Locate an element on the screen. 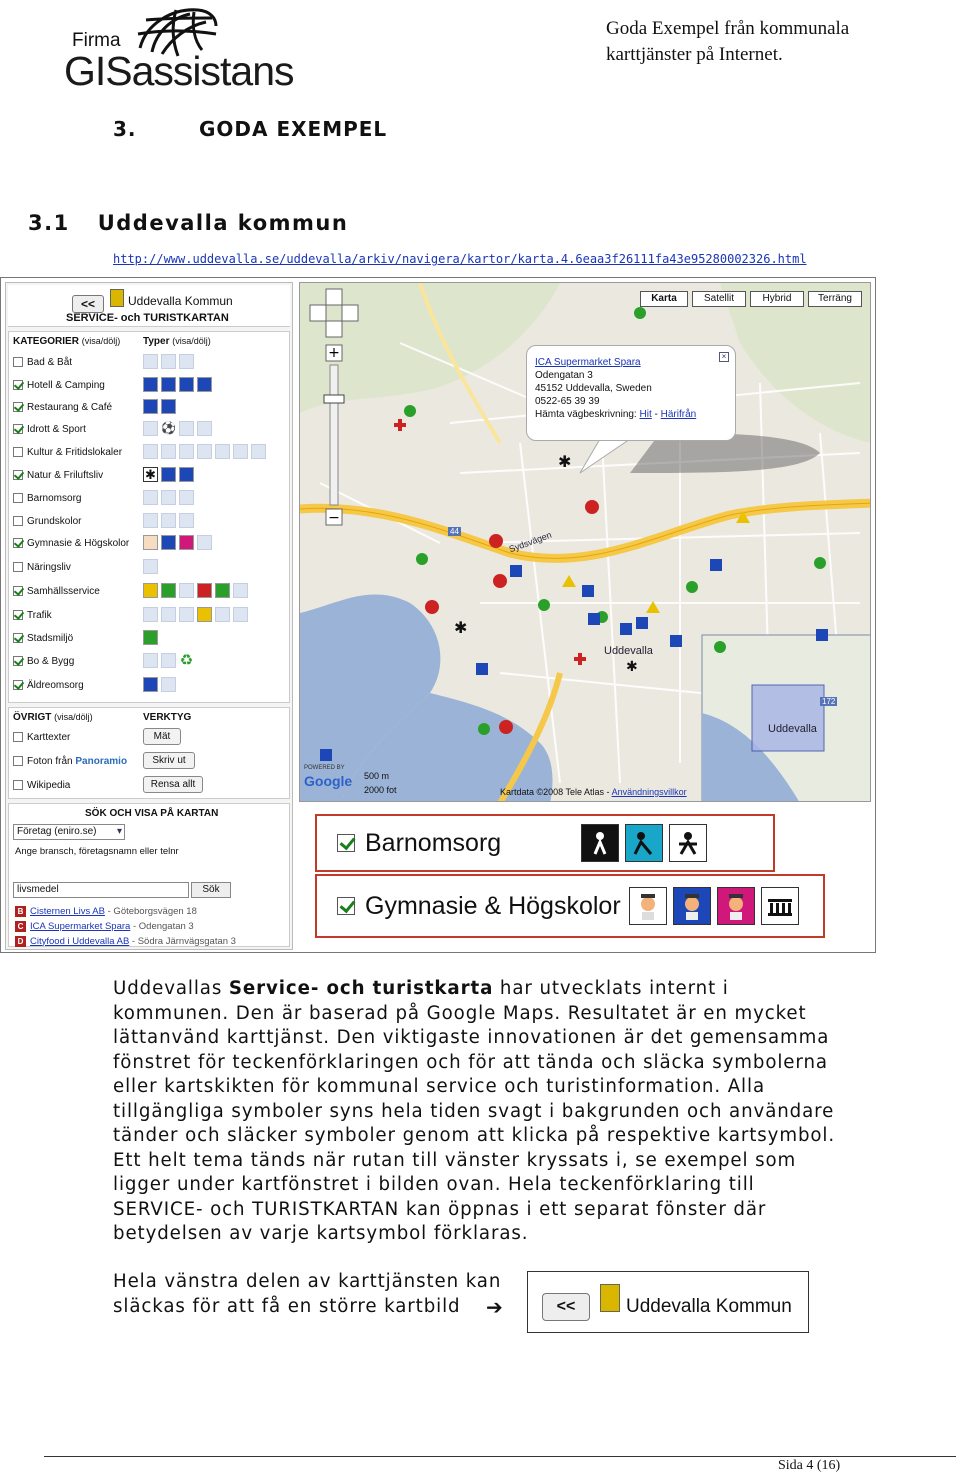 Image resolution: width=960 pixels, height=1475 pixels. category-grundskolor: Grundskolor is located at coordinates (47, 521).